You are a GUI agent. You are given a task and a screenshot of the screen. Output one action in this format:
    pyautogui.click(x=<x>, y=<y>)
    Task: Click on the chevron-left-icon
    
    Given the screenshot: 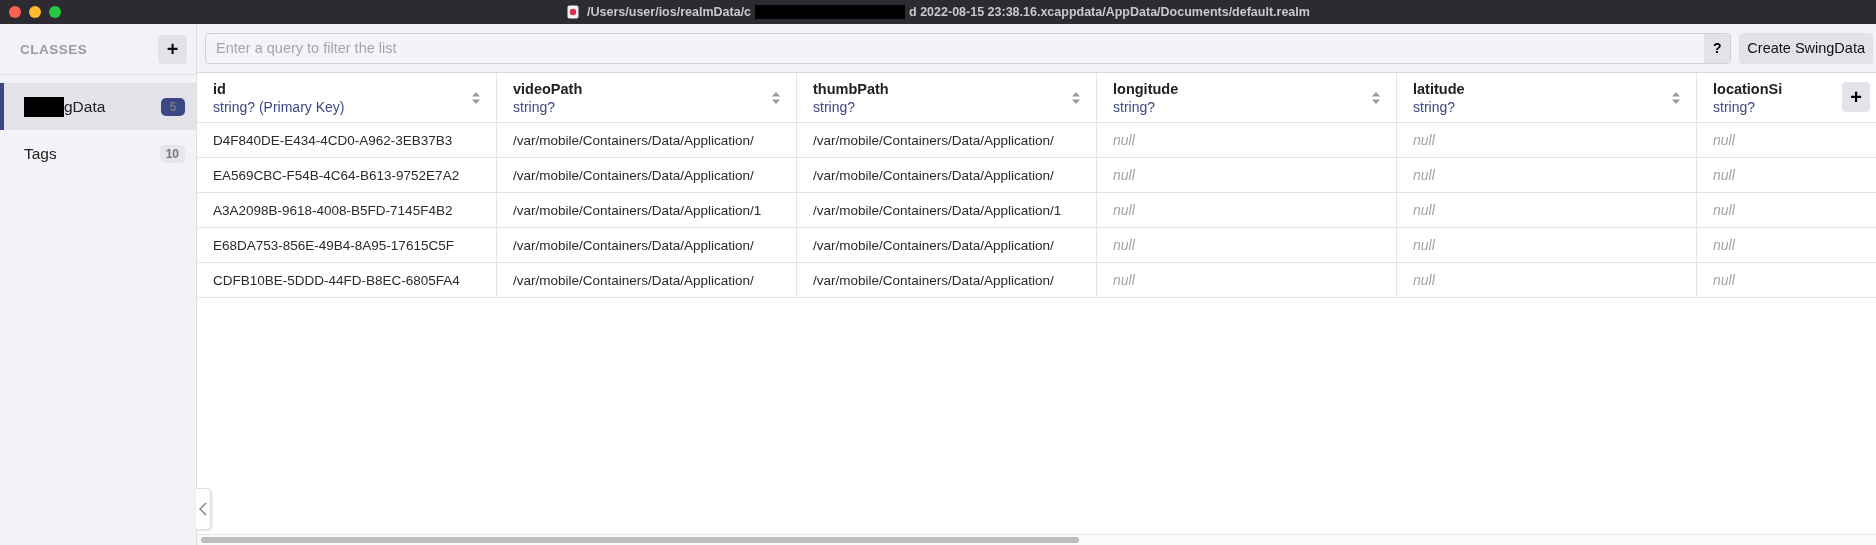 What is the action you would take?
    pyautogui.click(x=203, y=509)
    